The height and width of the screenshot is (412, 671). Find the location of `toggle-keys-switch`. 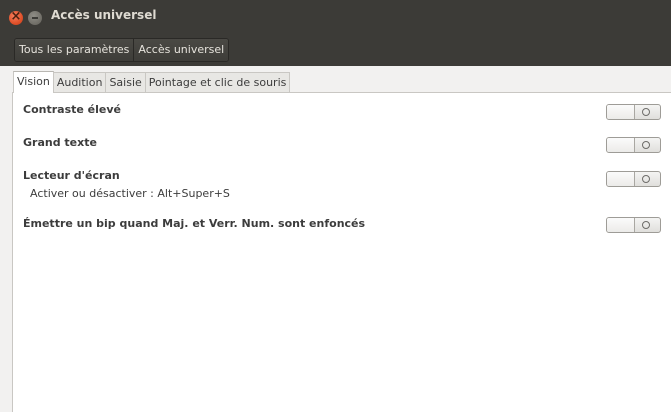

toggle-keys-switch is located at coordinates (633, 225).